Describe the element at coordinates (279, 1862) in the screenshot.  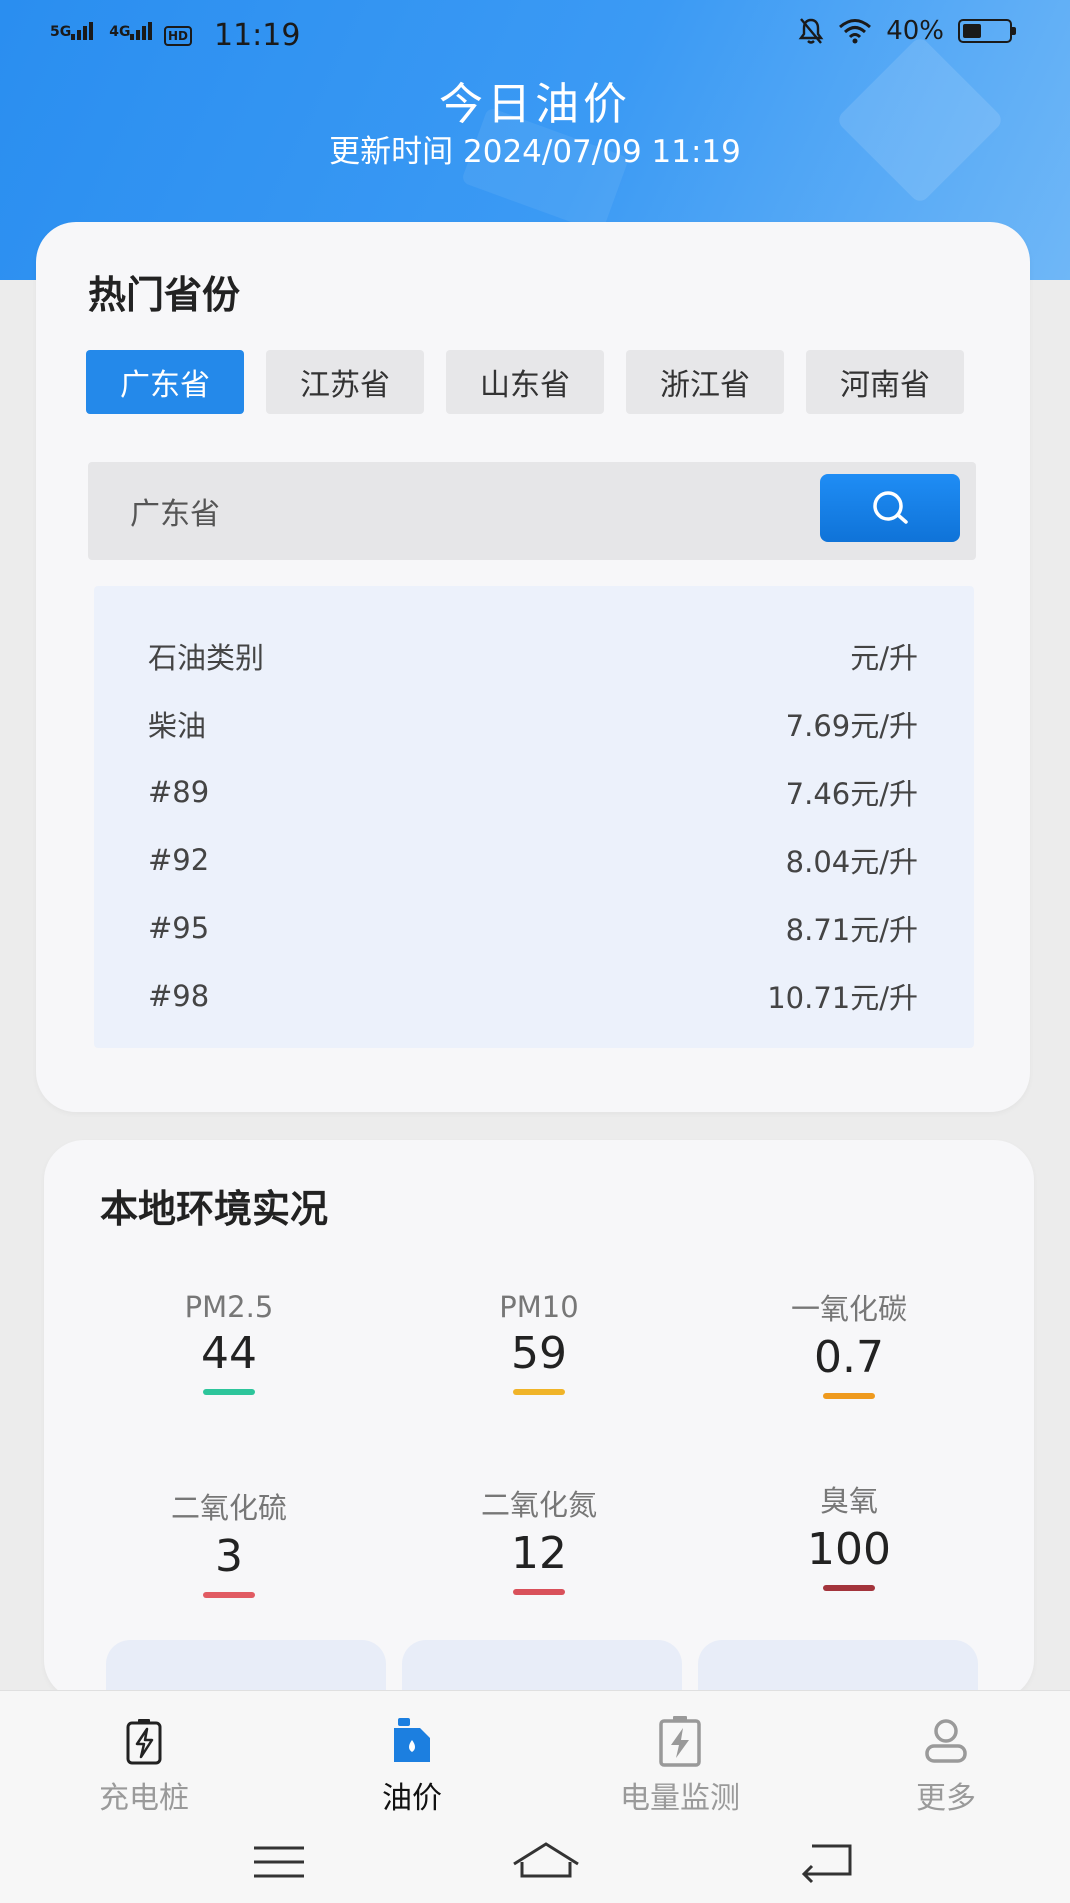
I see `menu-icon` at that location.